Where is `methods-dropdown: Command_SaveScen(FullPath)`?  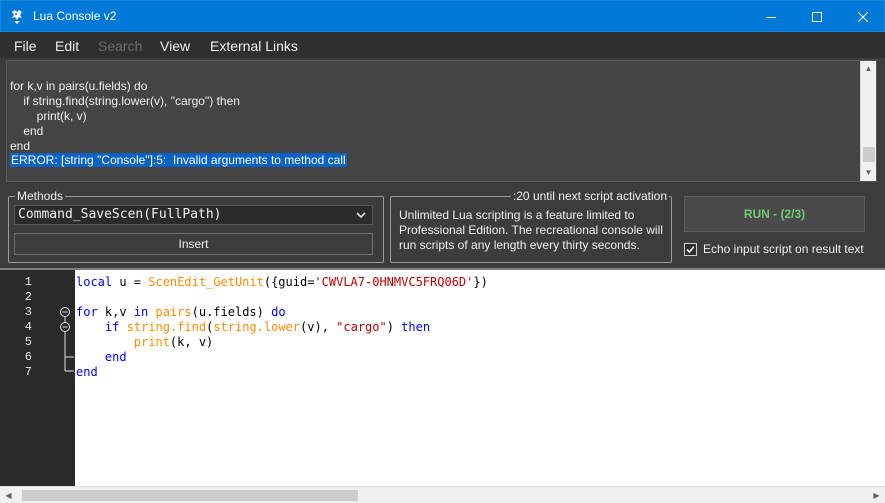 methods-dropdown: Command_SaveScen(FullPath) is located at coordinates (193, 215).